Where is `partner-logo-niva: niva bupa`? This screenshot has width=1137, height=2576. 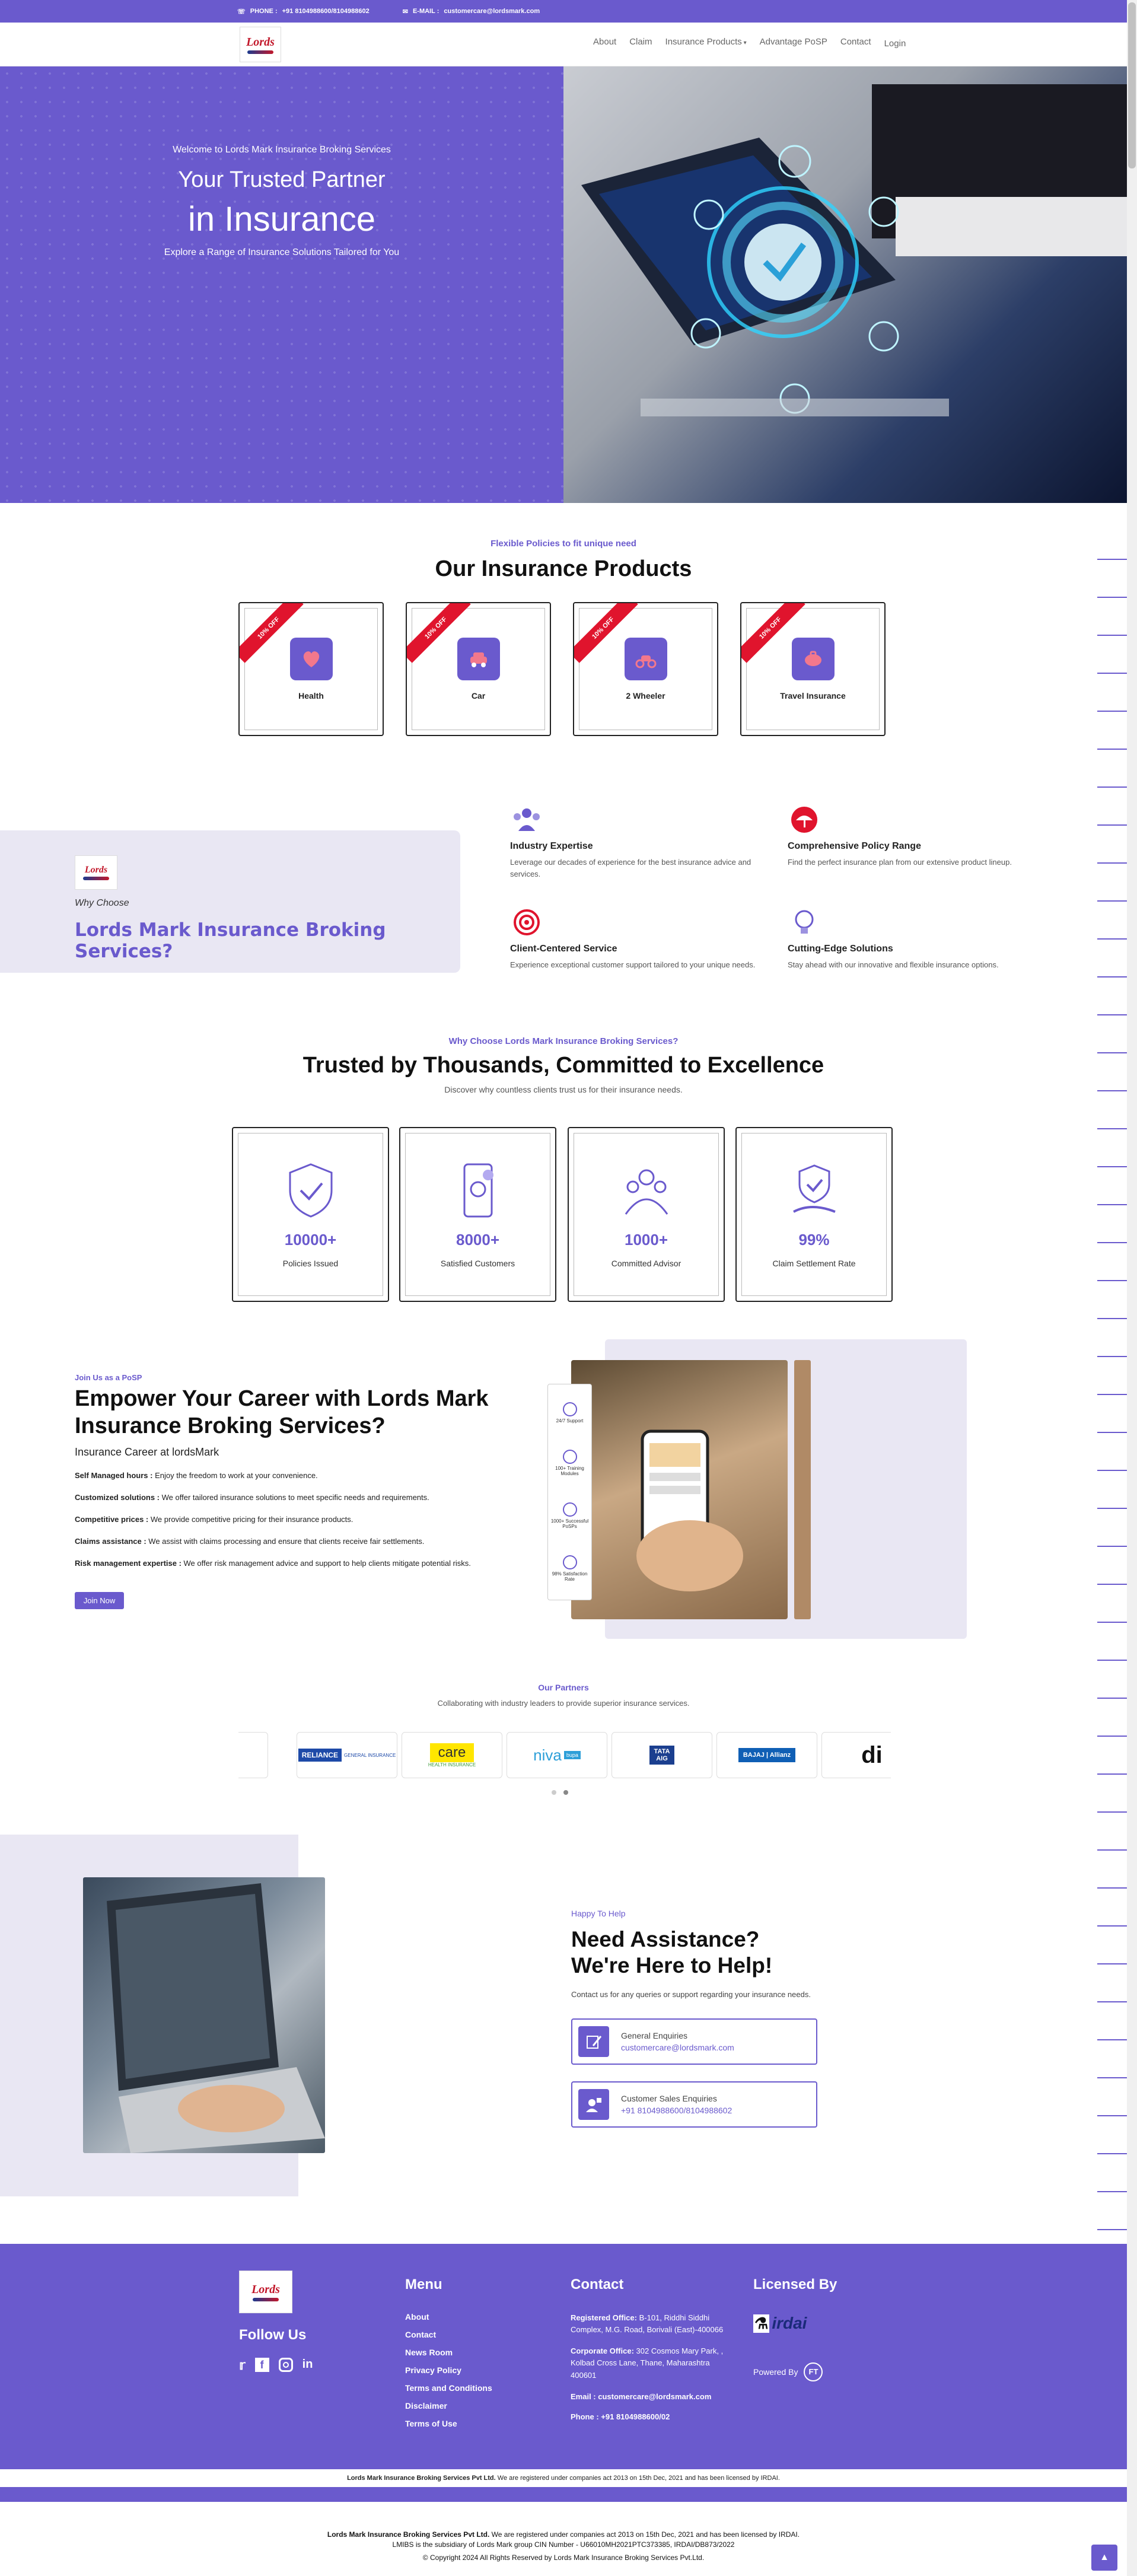 partner-logo-niva: niva bupa is located at coordinates (557, 1755).